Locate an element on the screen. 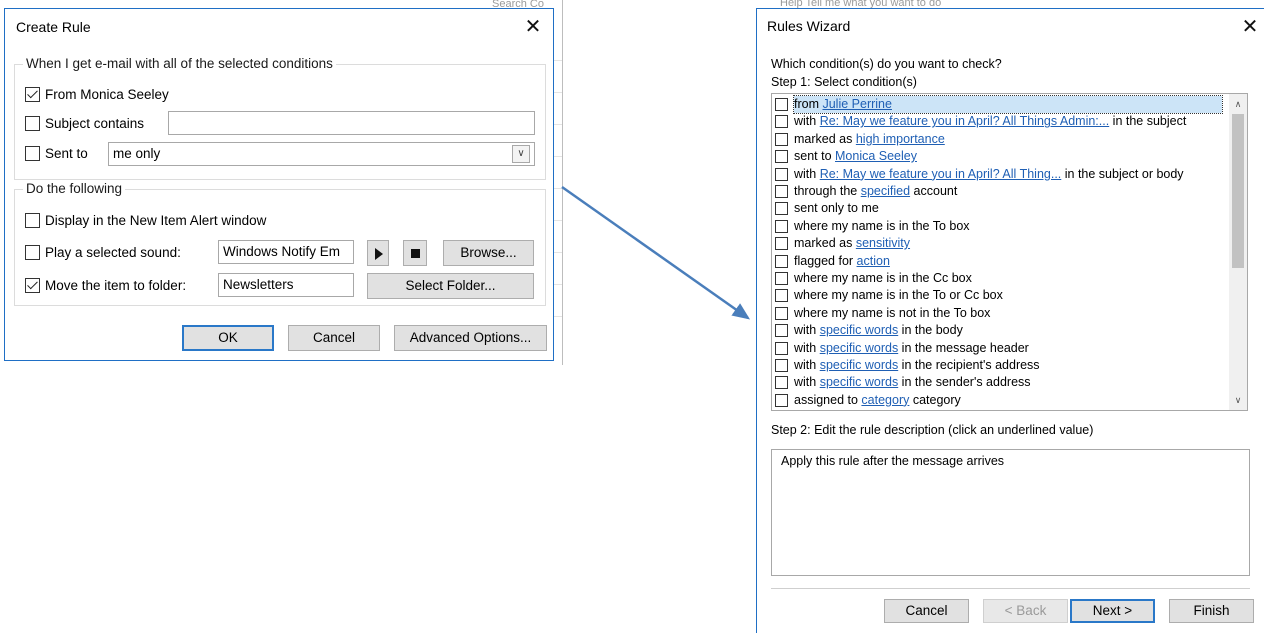 Image resolution: width=1264 pixels, height=633 pixels. condition-row: sent to Monica Seeley is located at coordinates (1000, 156).